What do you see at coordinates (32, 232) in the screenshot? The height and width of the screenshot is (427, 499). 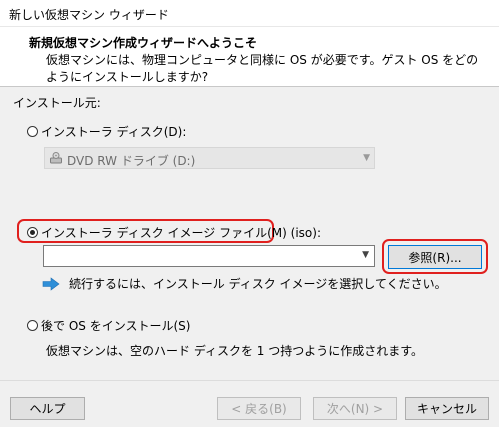 I see `iso-radio` at bounding box center [32, 232].